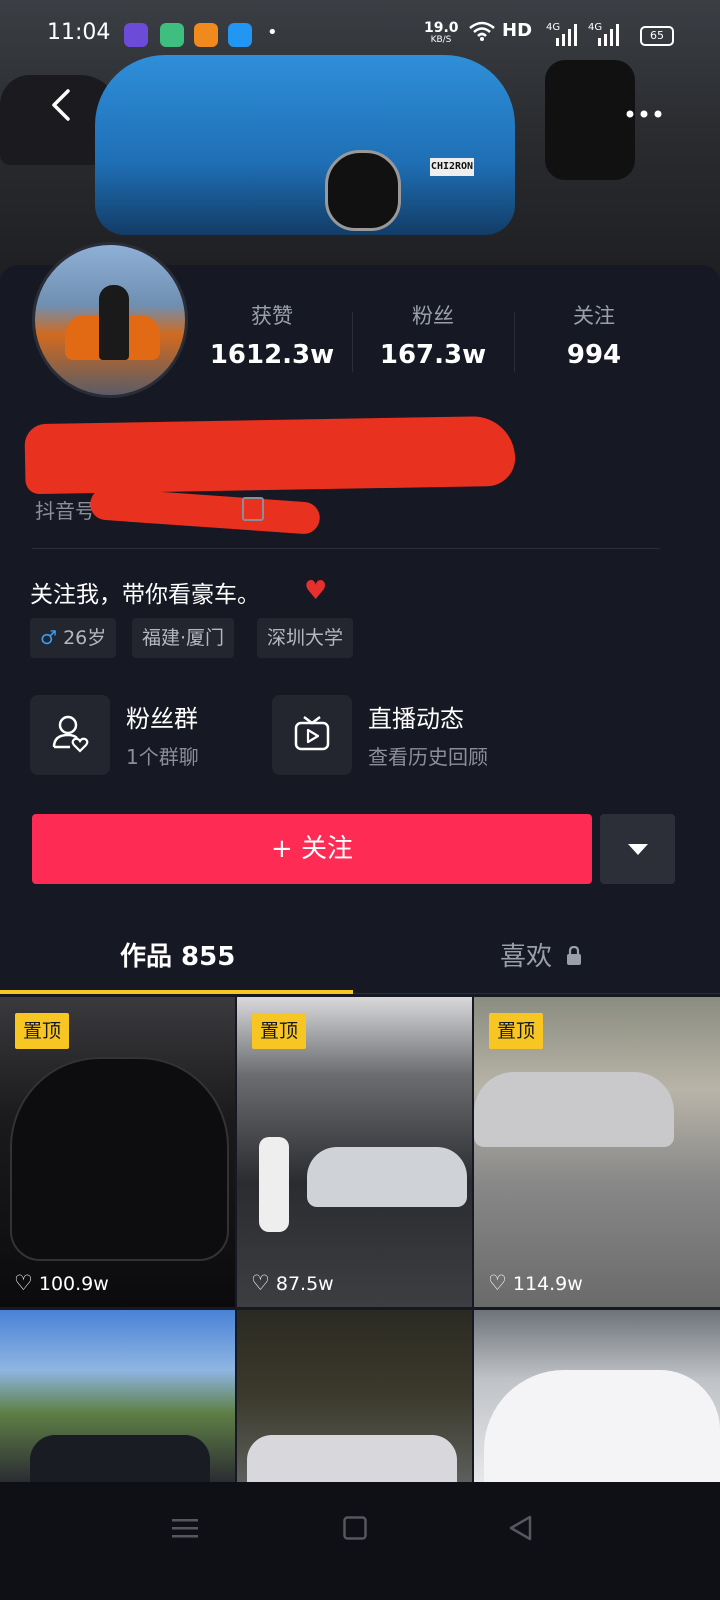  I want to click on white-car, so click(352, 1458).